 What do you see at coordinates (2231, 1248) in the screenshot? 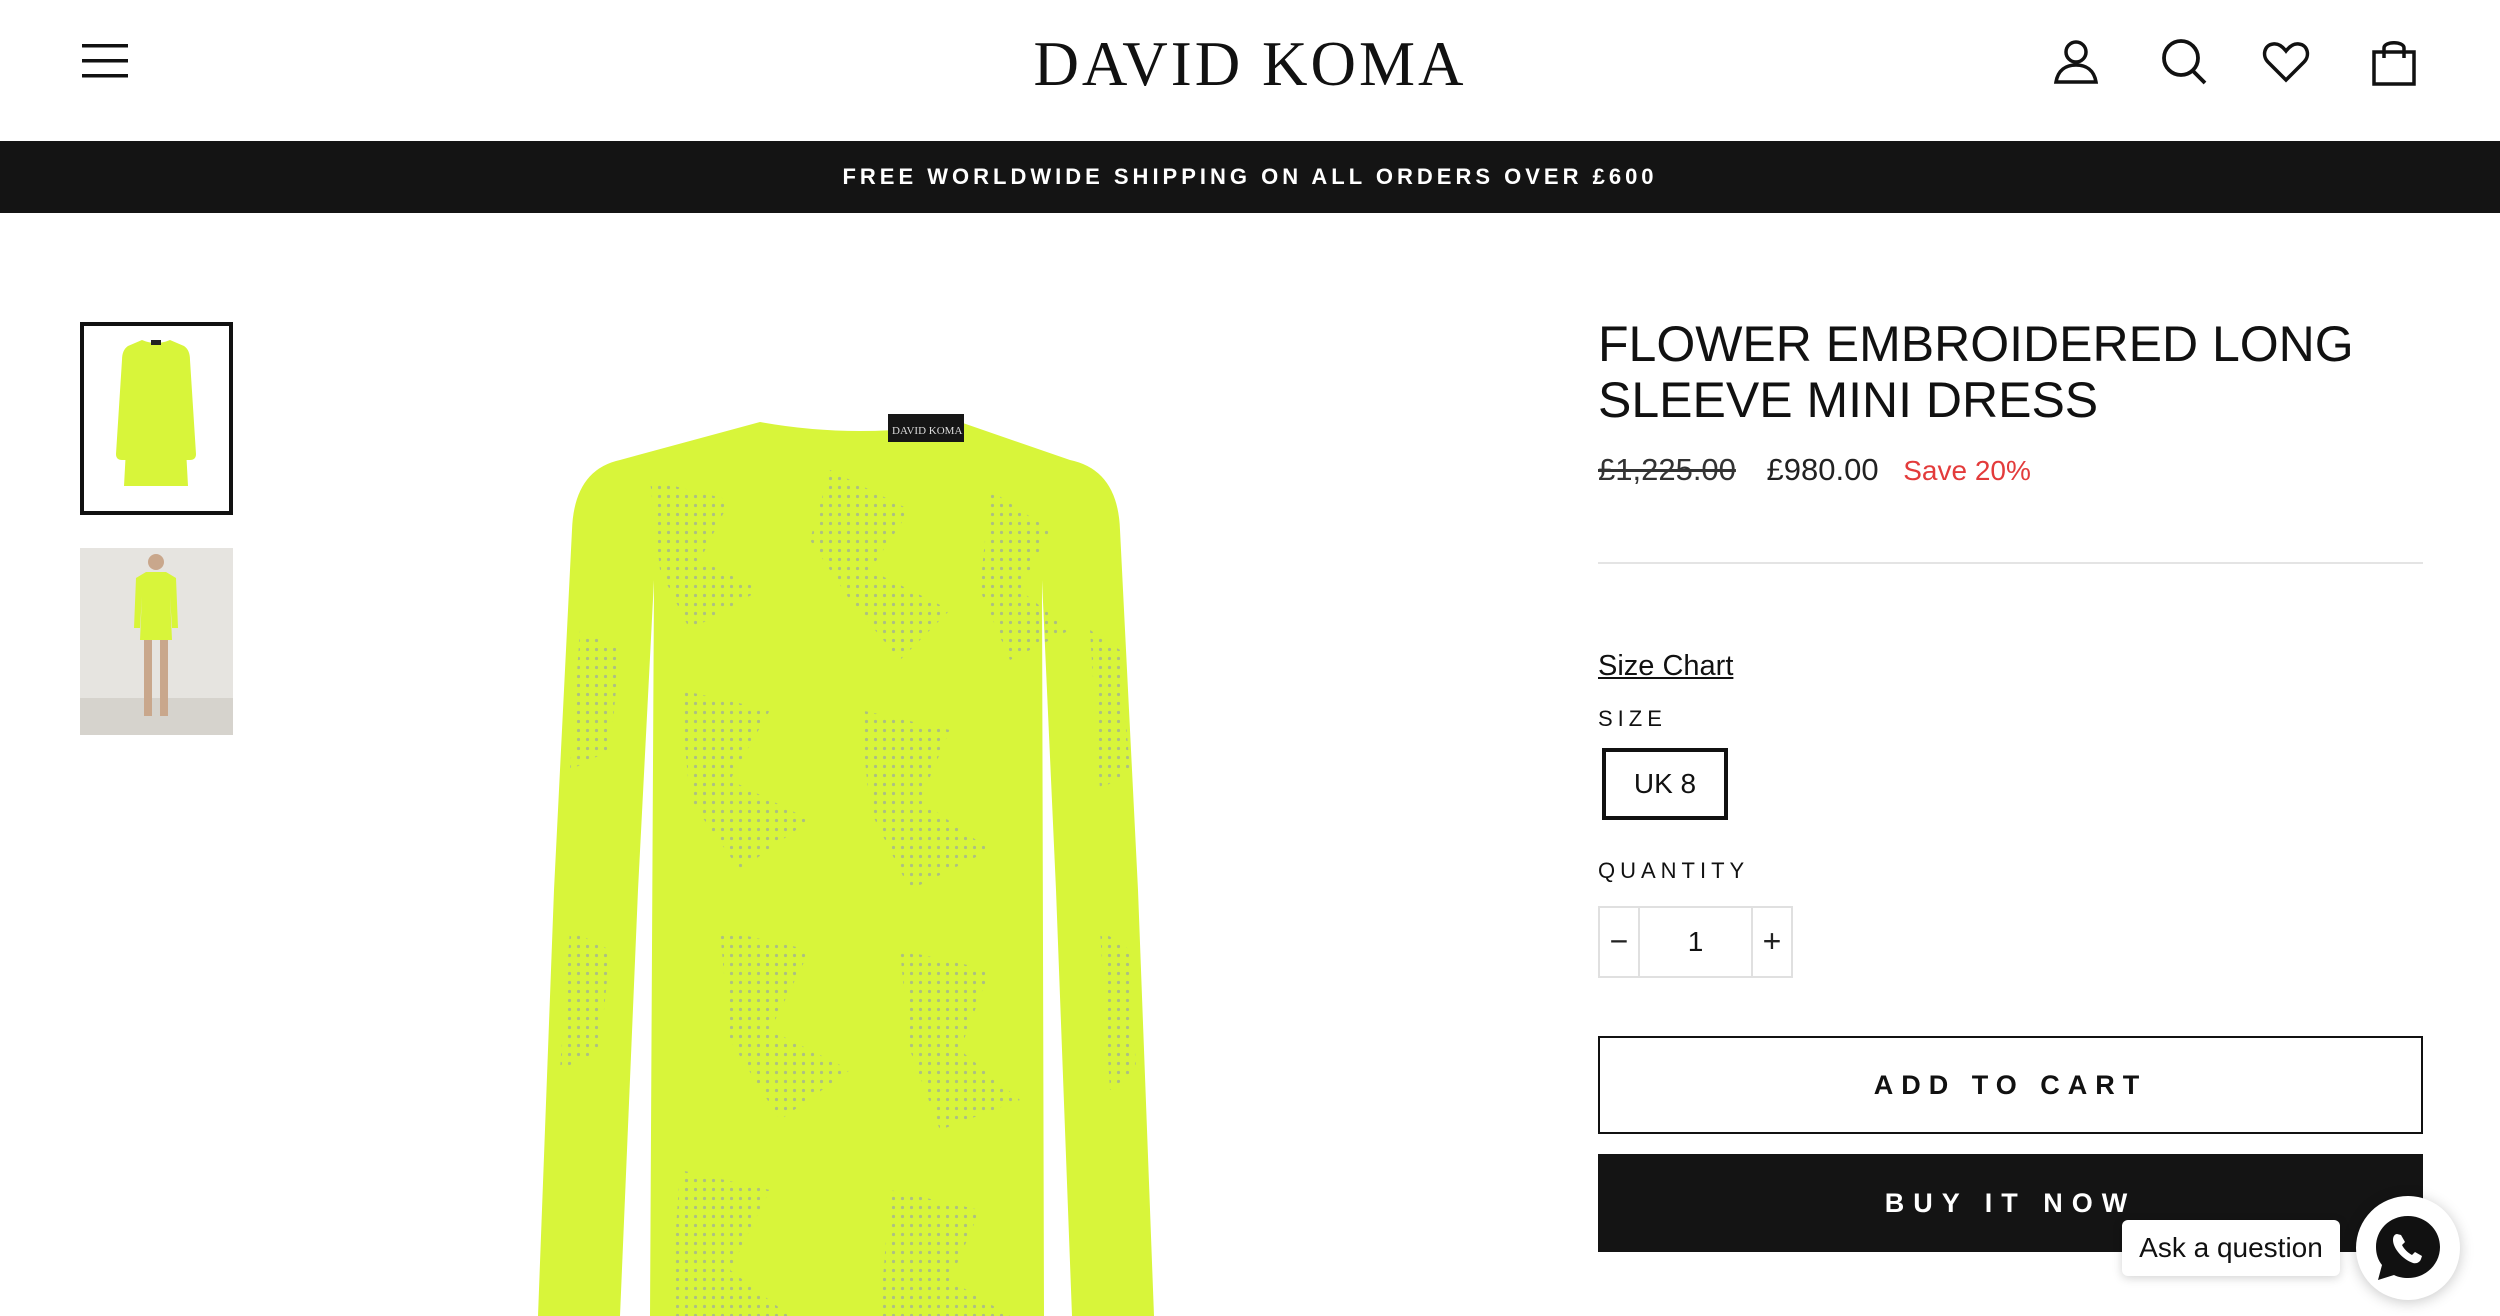
I see `ask-question-button: Ask a question` at bounding box center [2231, 1248].